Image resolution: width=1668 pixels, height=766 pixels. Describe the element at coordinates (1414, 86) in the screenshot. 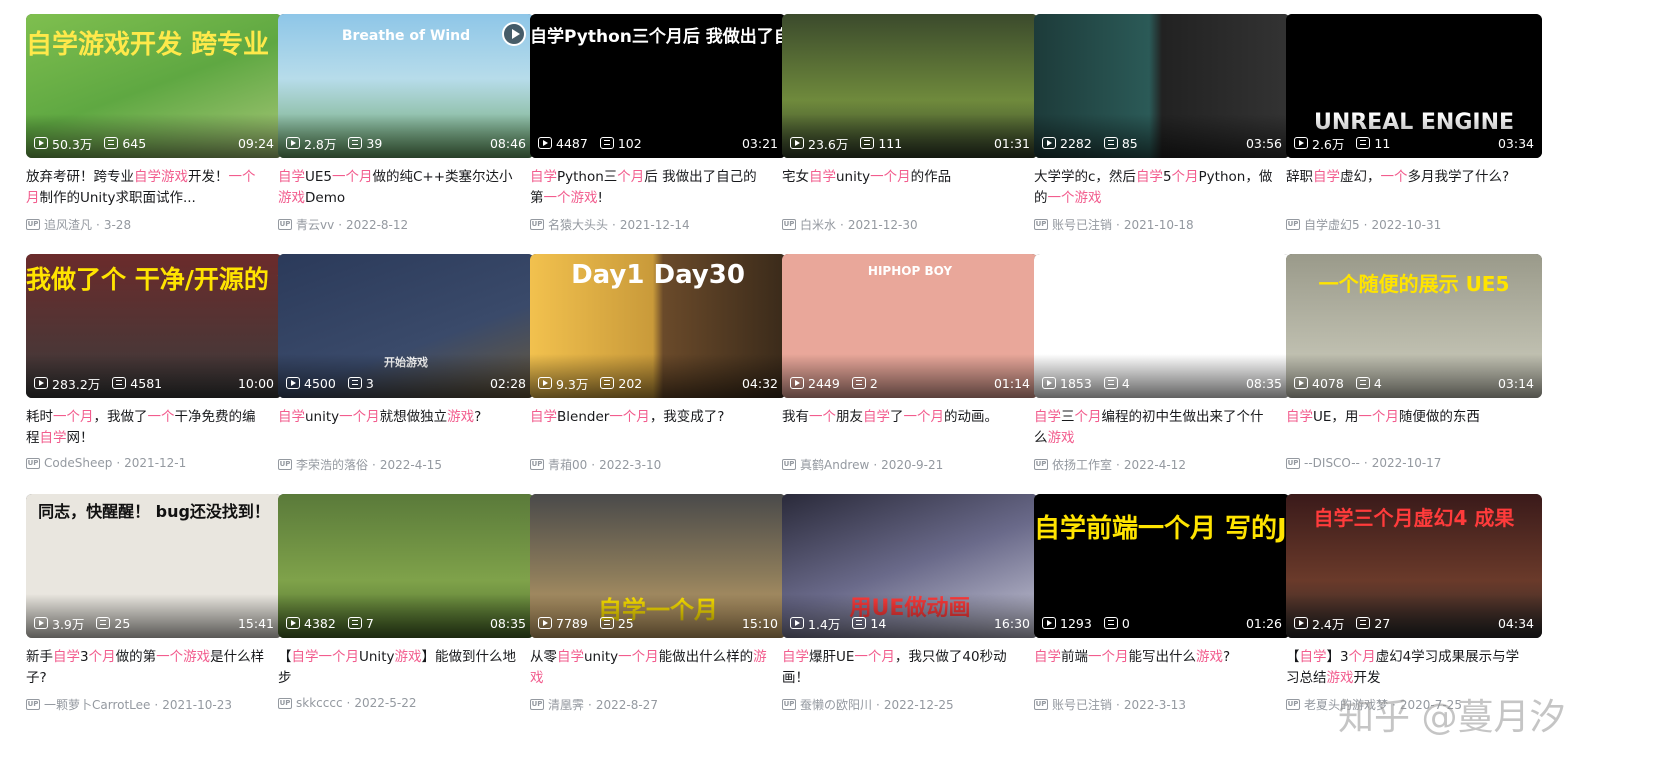

I see `video-thumbnail: UNREAL ENGINE2.6万1103:34` at that location.